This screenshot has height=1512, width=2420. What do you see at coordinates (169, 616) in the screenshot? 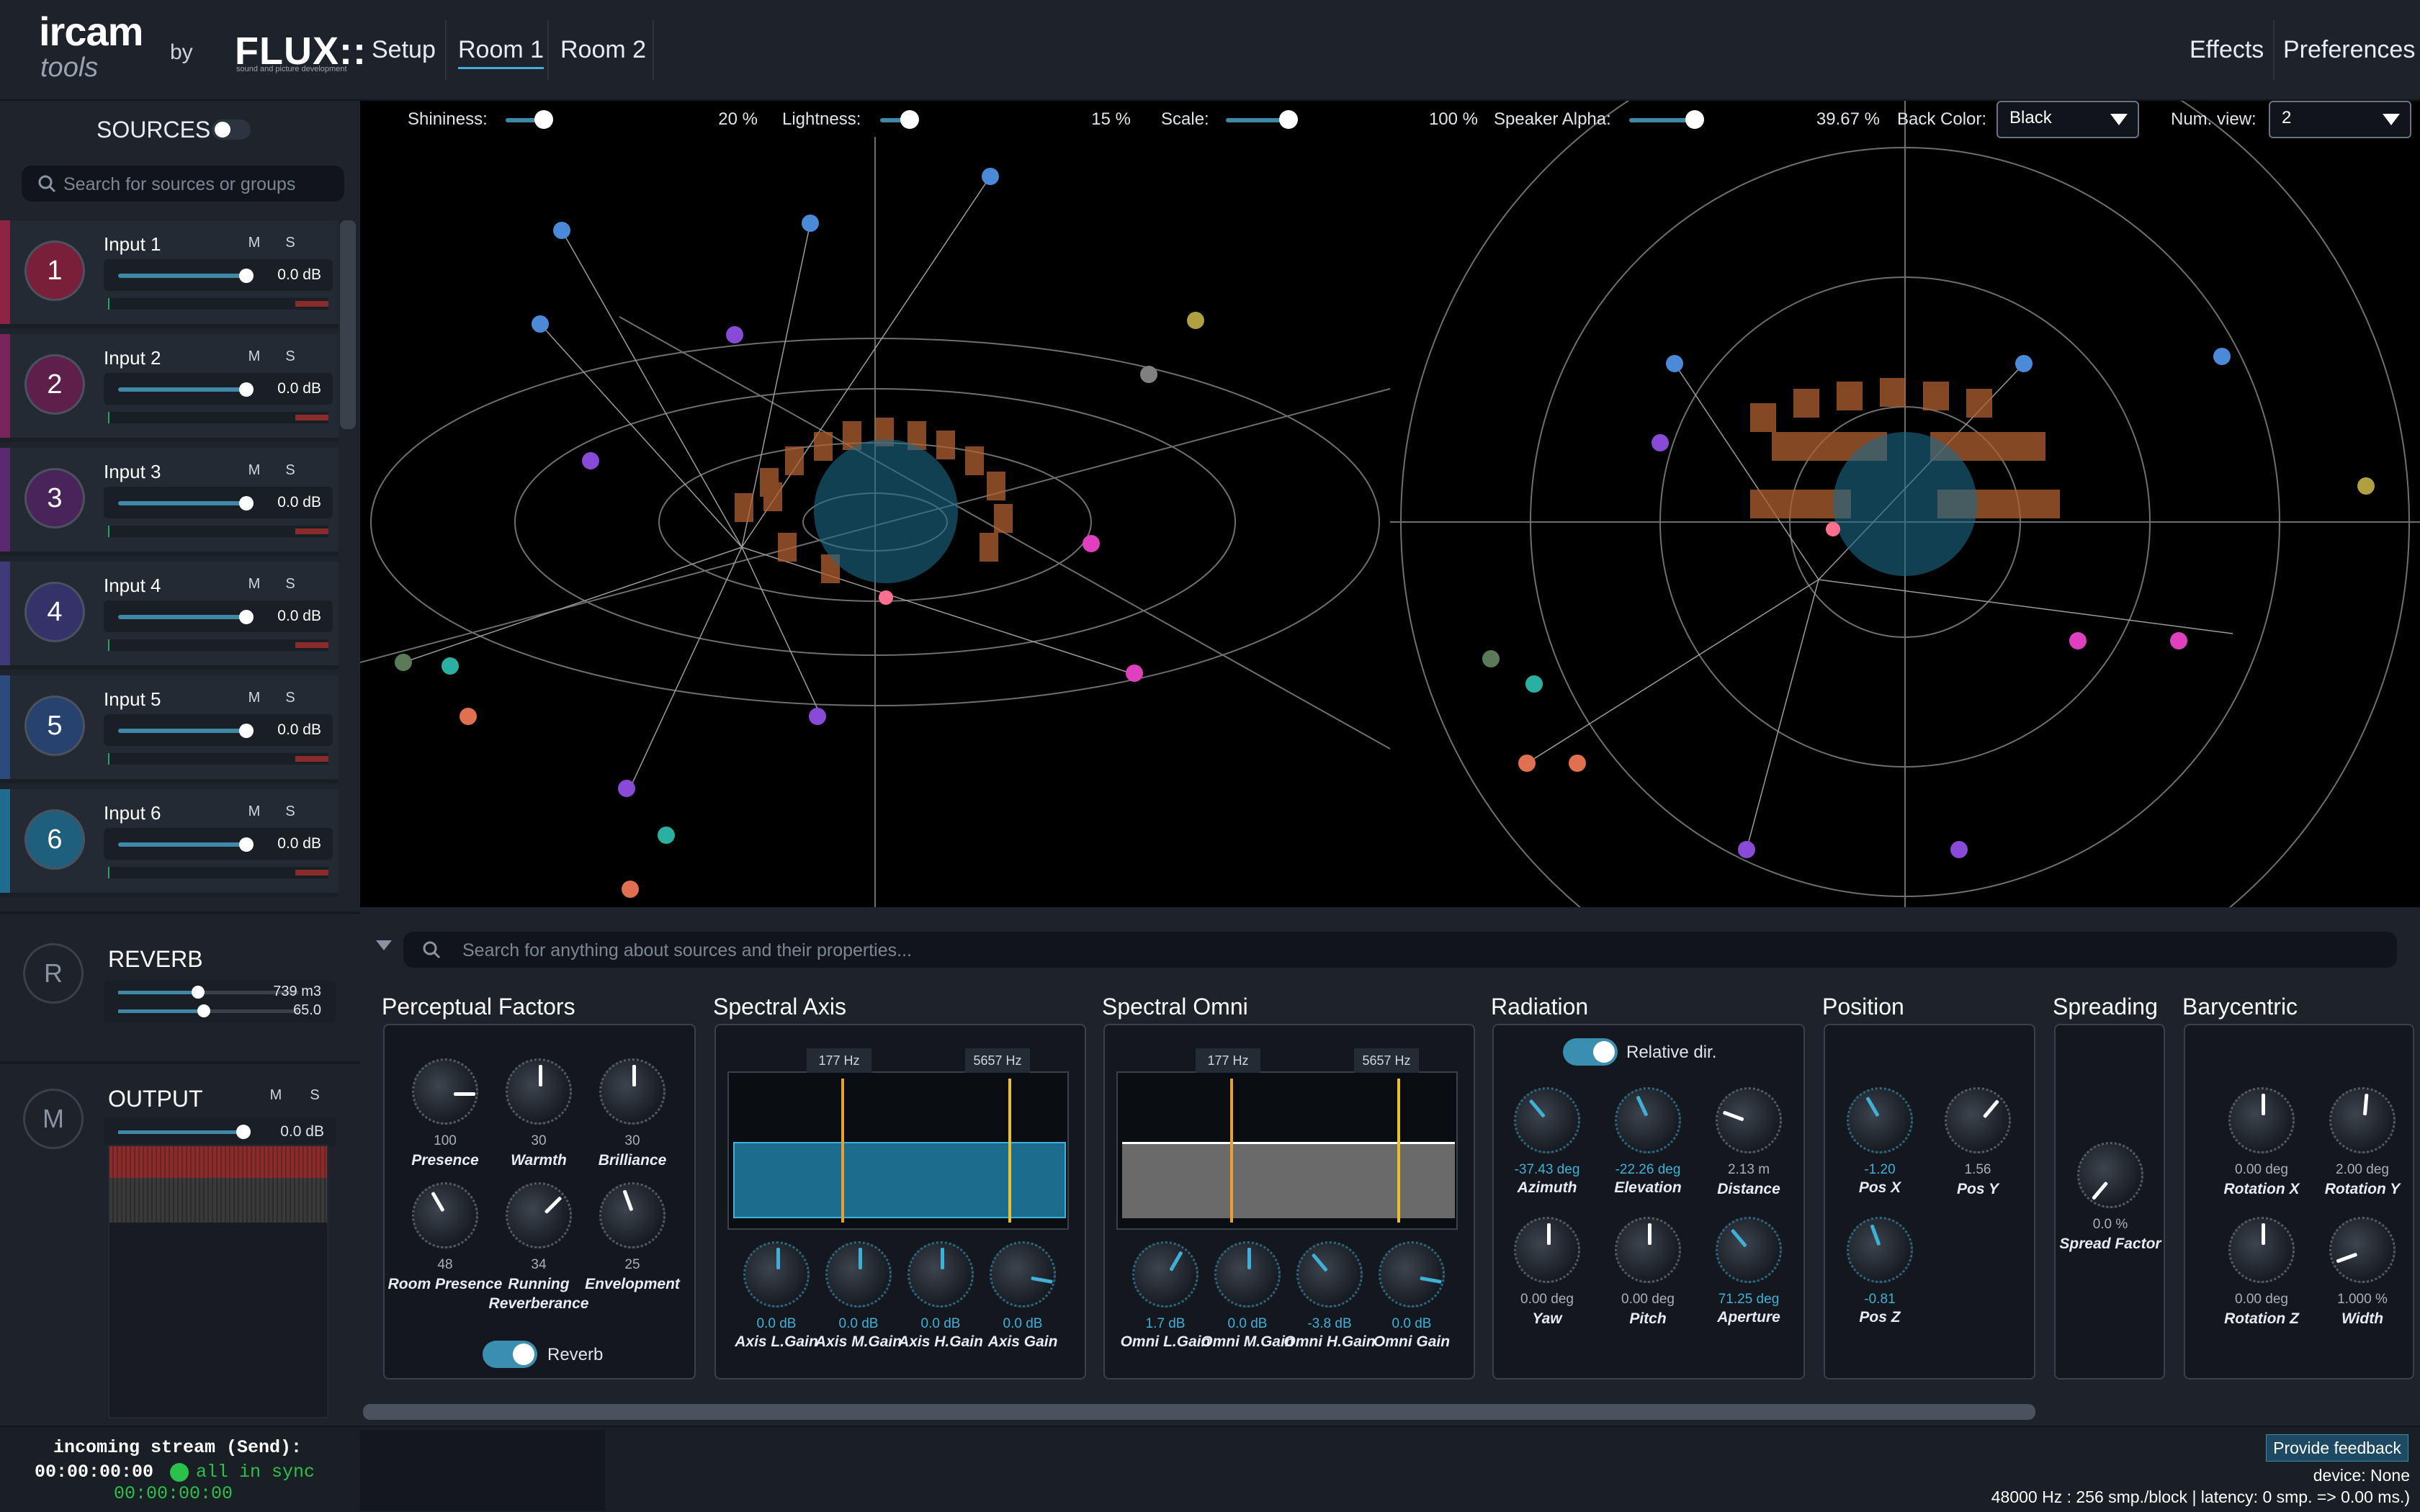
I see `source-card: 4 Input 4 M S 0.0 dB` at bounding box center [169, 616].